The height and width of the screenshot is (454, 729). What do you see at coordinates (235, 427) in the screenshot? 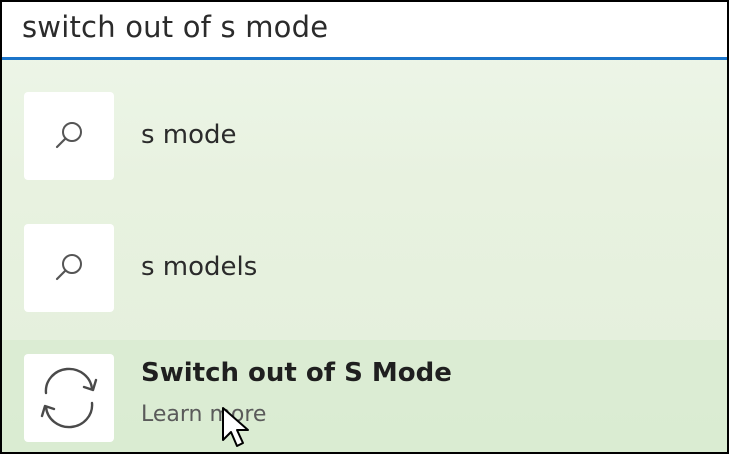
I see `mouse-cursor-icon` at bounding box center [235, 427].